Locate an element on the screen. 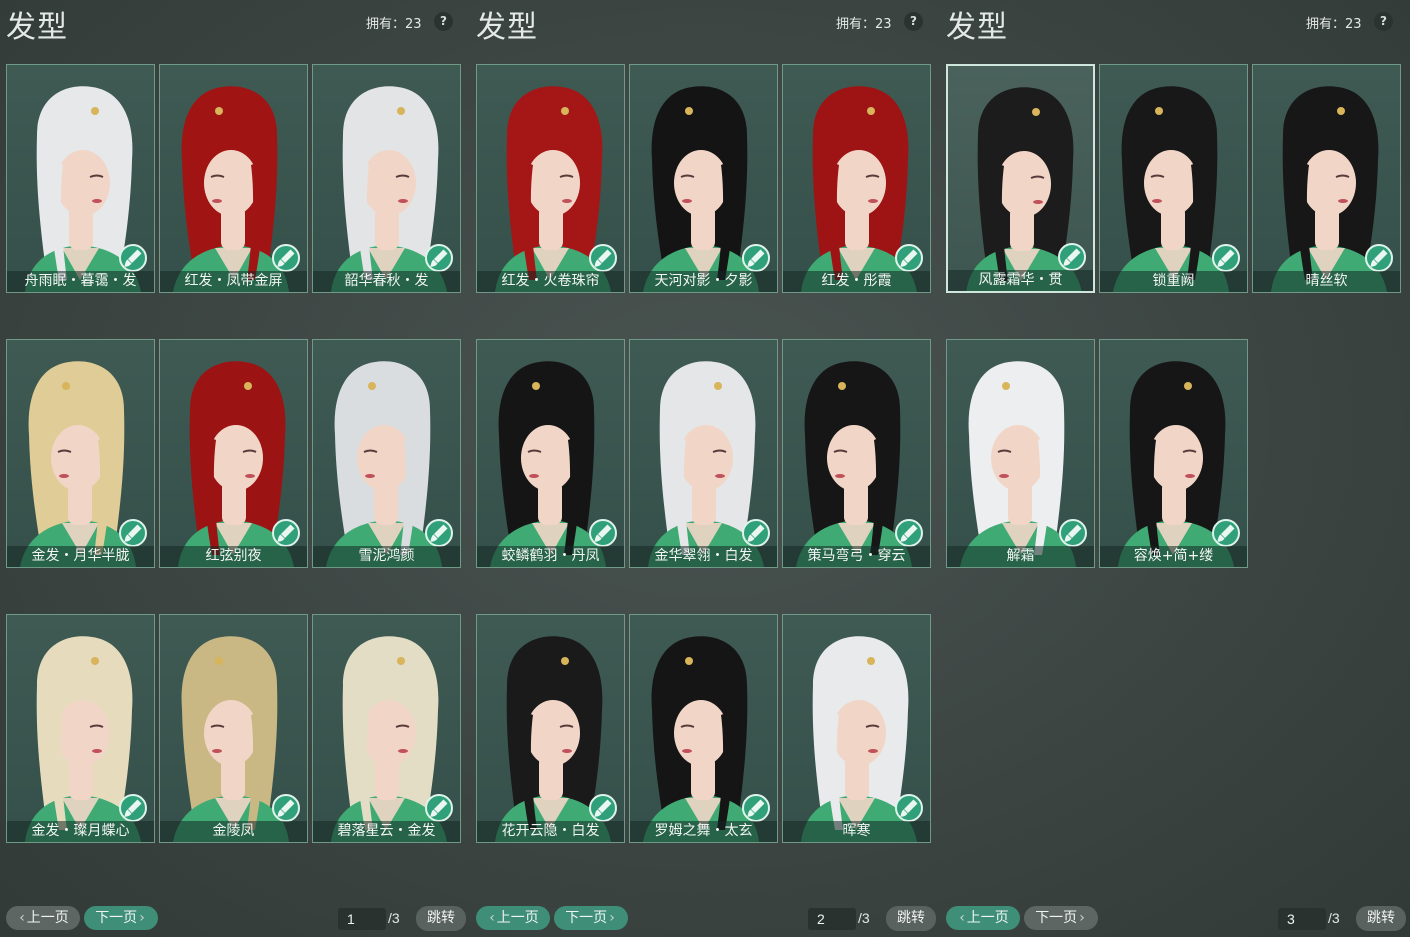 Image resolution: width=1410 pixels, height=937 pixels. hairstyle-card: 晴丝软 is located at coordinates (1326, 178).